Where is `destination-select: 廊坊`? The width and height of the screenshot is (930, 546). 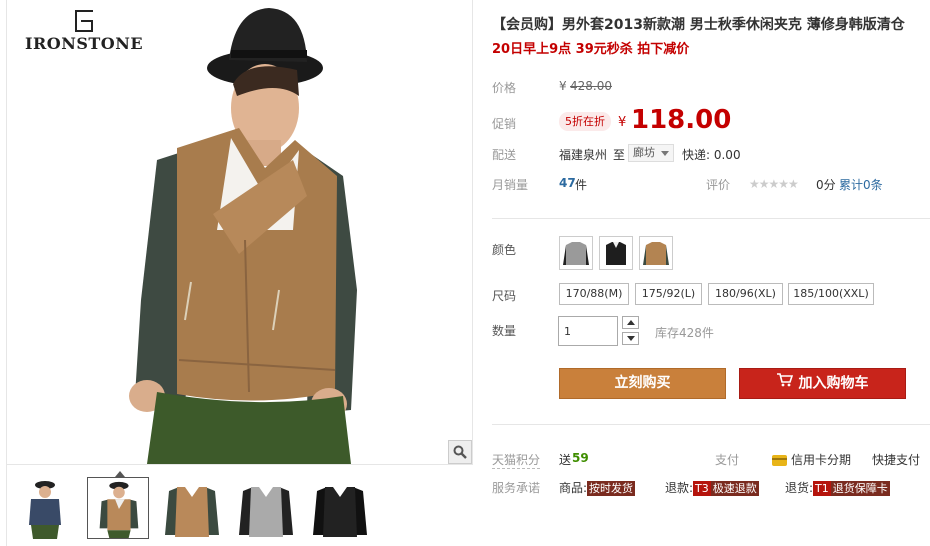 destination-select: 廊坊 is located at coordinates (651, 153).